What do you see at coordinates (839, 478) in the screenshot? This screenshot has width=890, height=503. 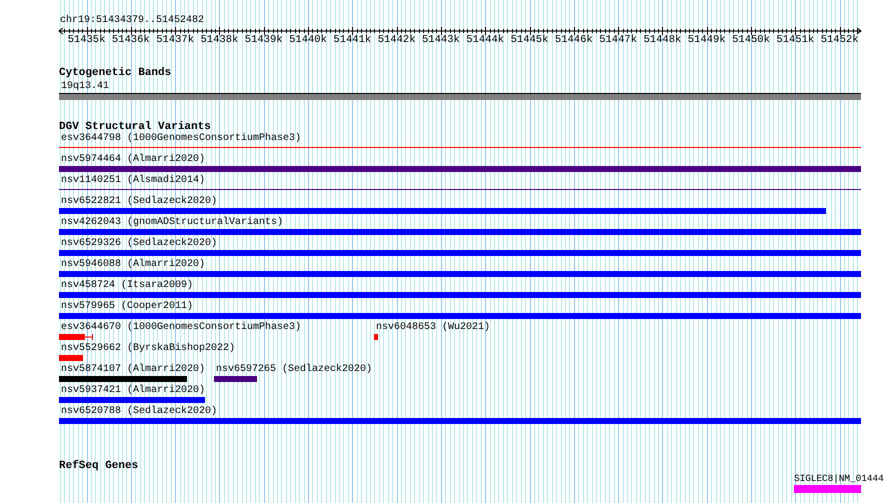 I see `feature-label: SIGLEC8|NM_01444` at bounding box center [839, 478].